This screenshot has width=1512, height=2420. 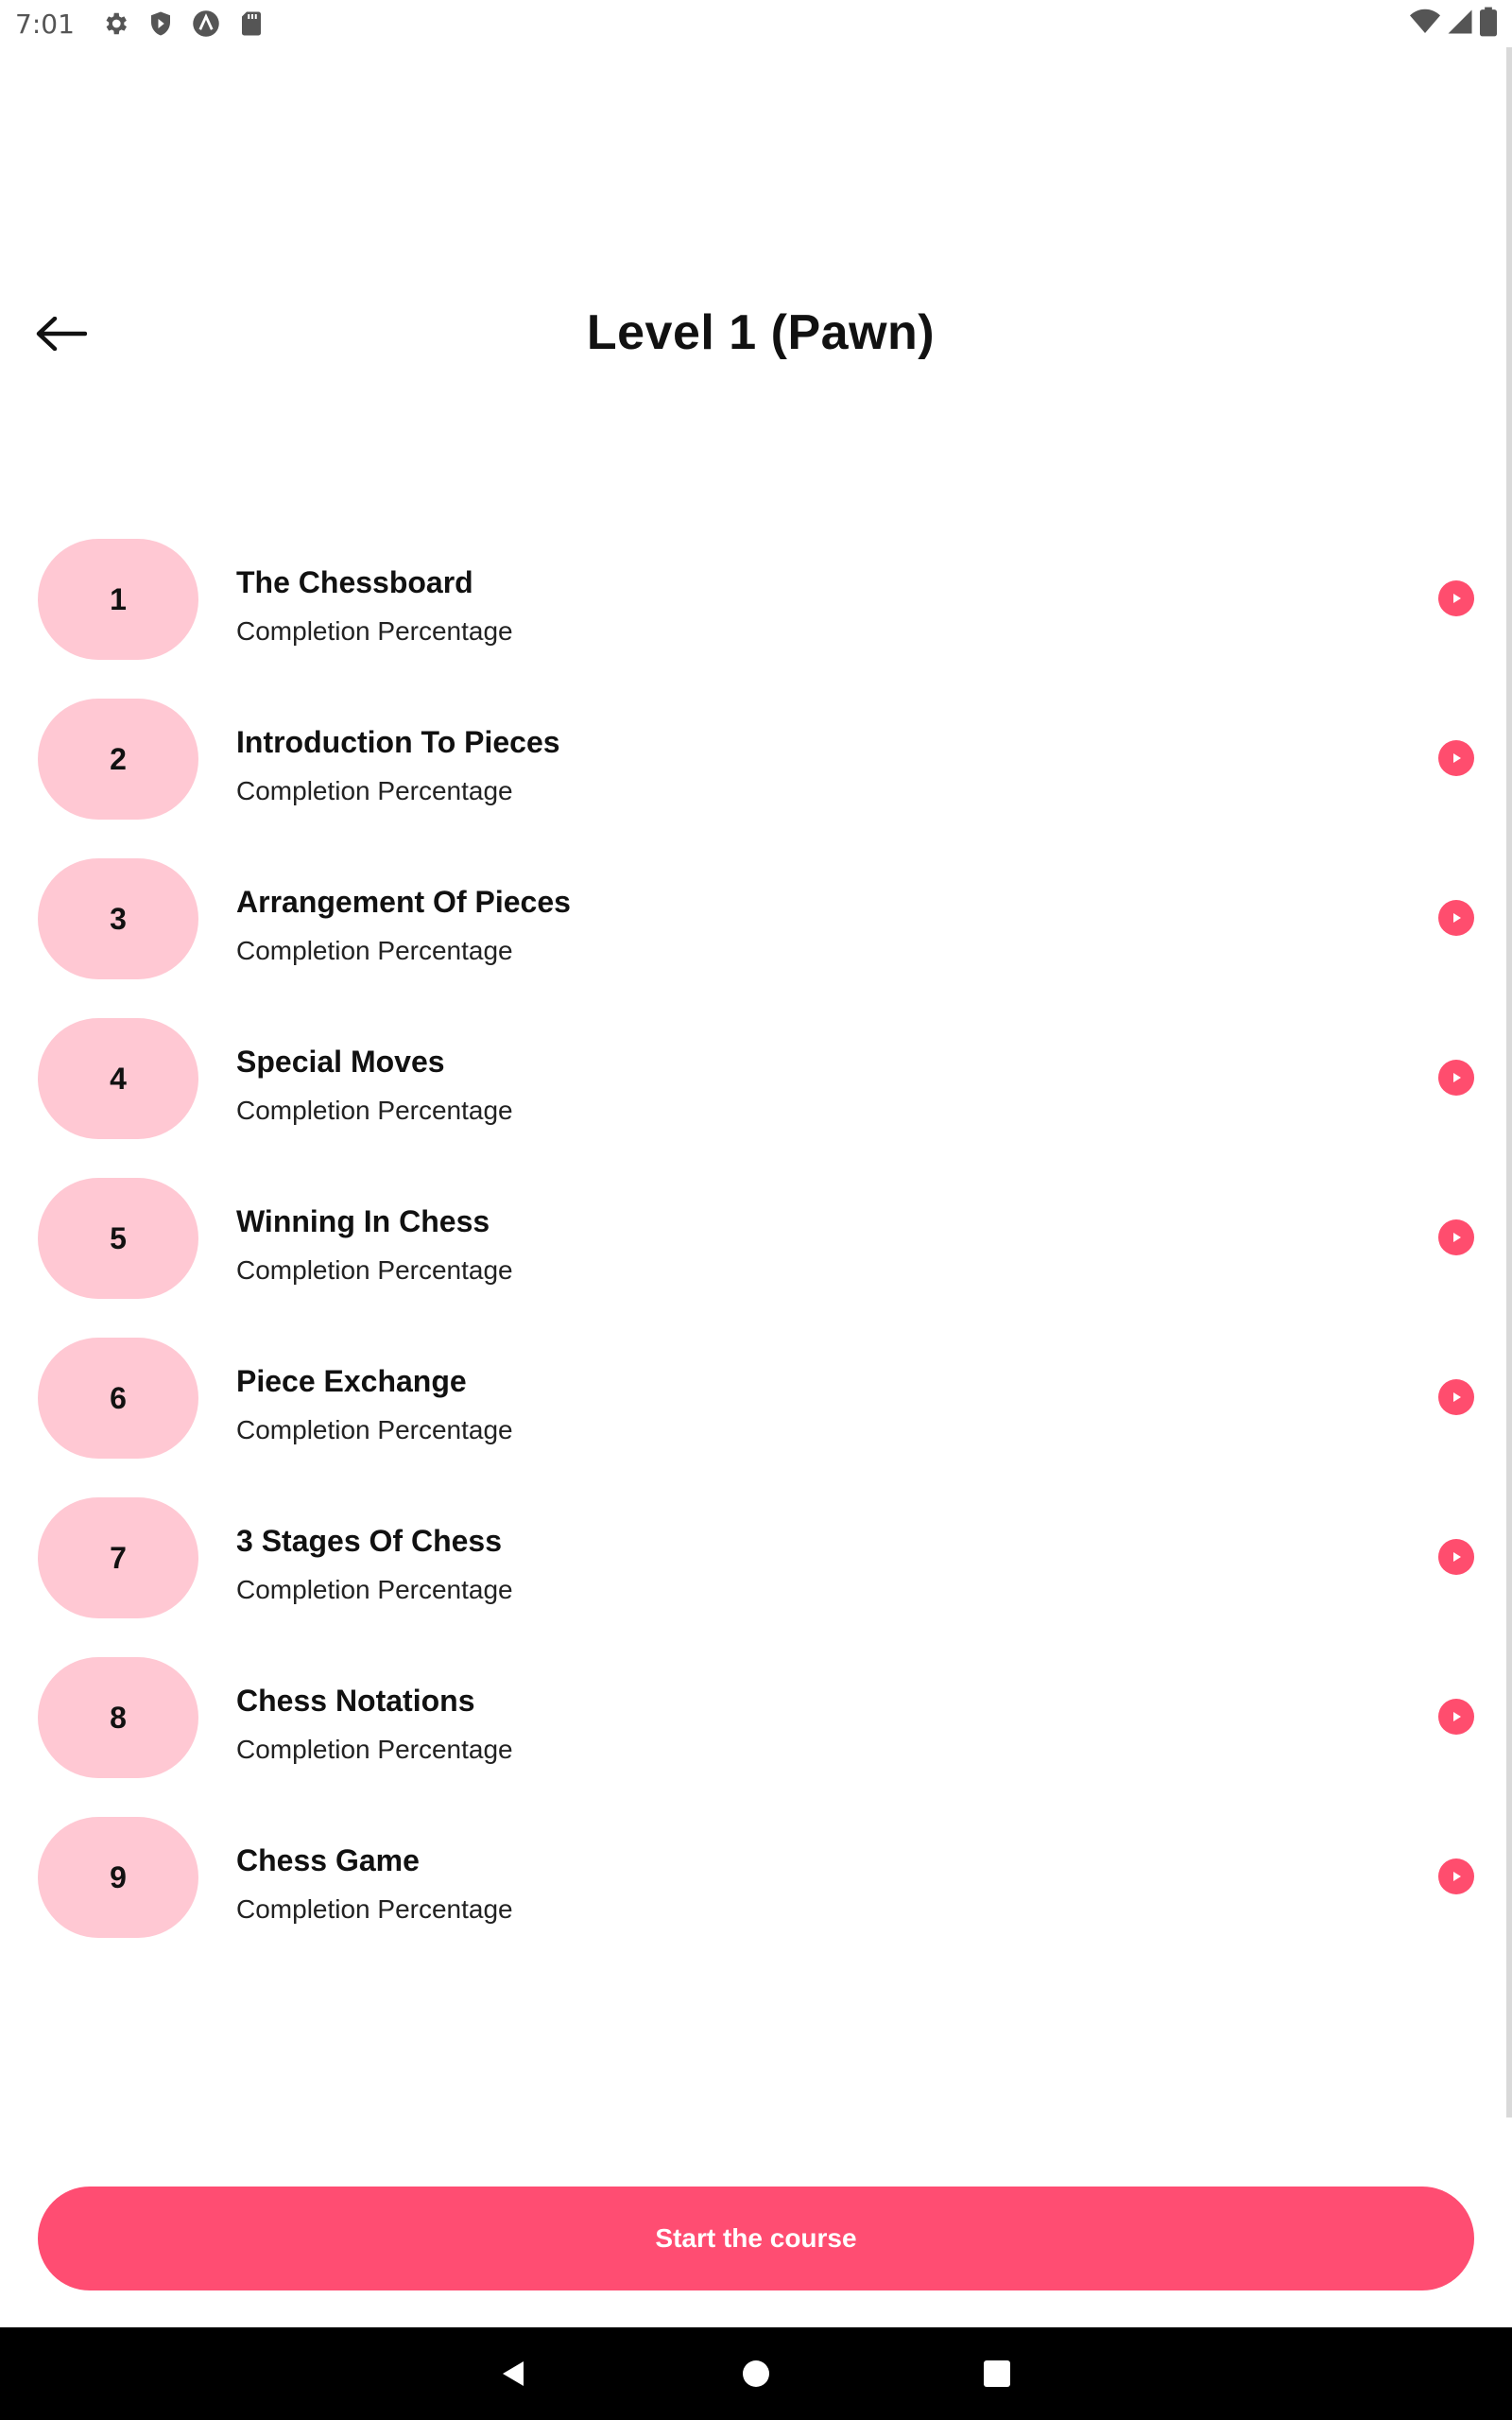 What do you see at coordinates (118, 1717) in the screenshot?
I see `lesson-number-badge: 8` at bounding box center [118, 1717].